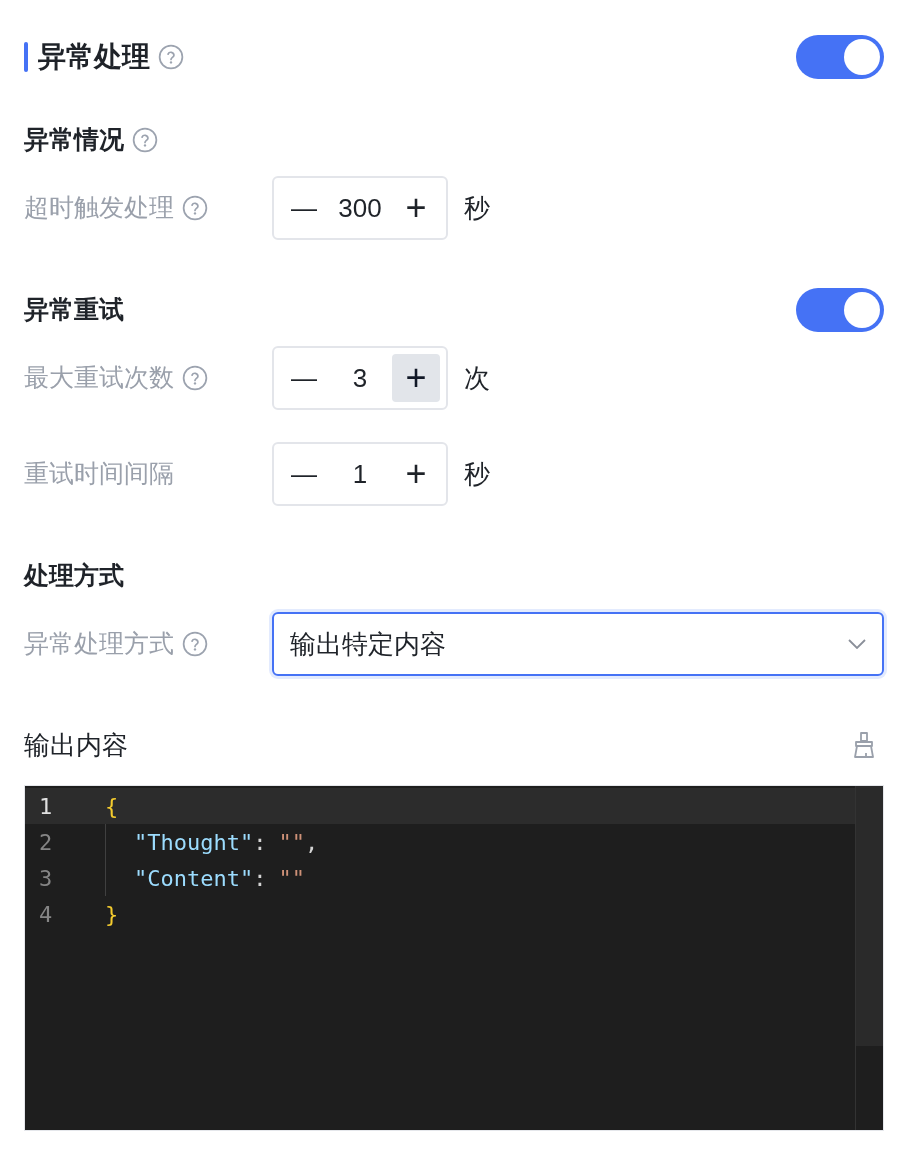 This screenshot has height=1170, width=908. I want to click on line-number: 3, so click(46, 878).